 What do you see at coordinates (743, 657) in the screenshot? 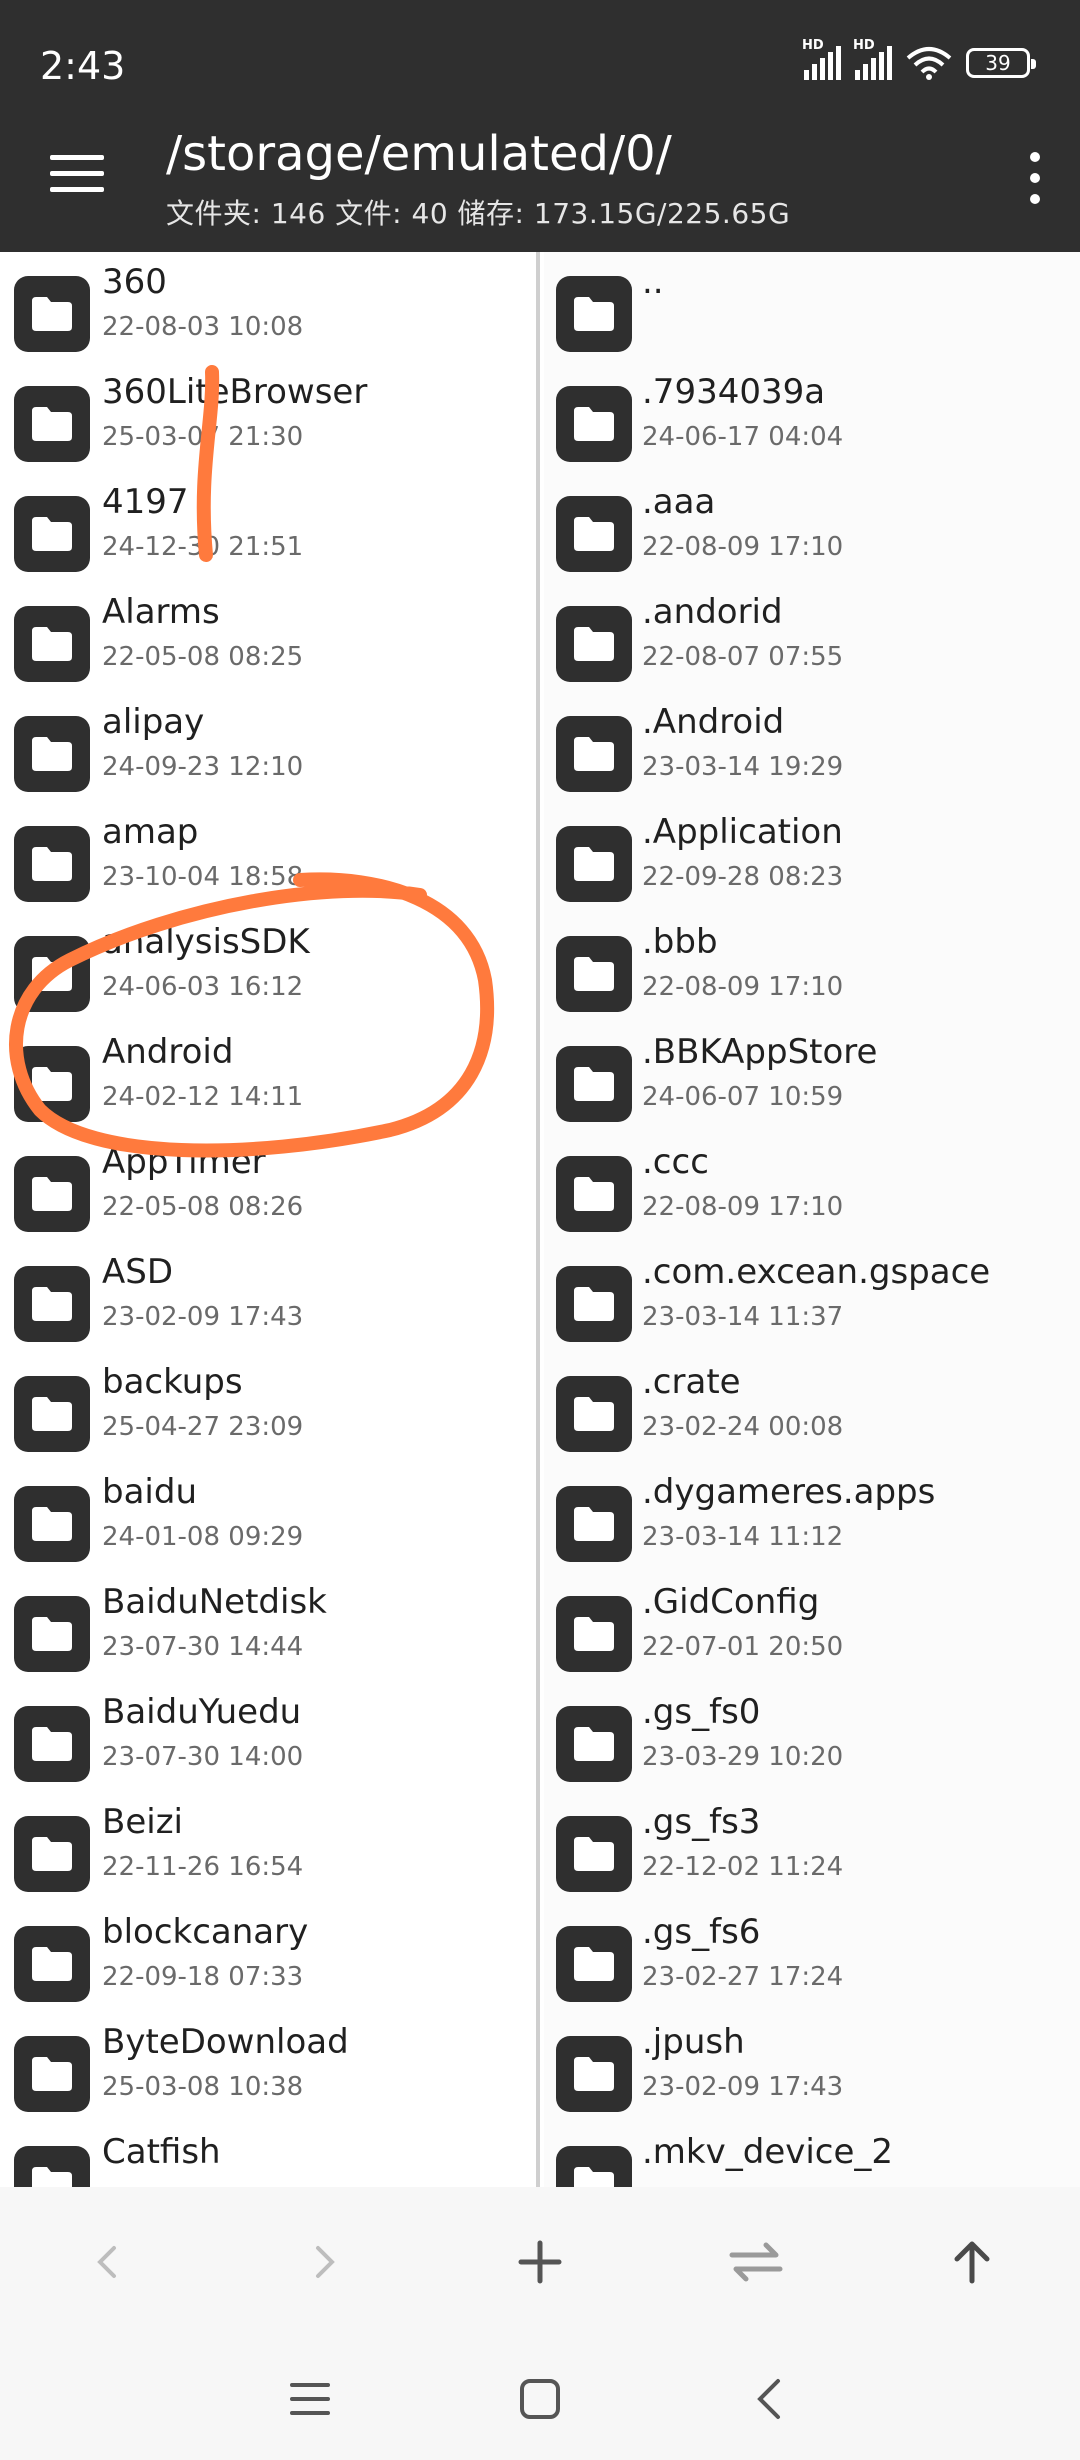
I see `folder-date: 22-08-07 07:55` at bounding box center [743, 657].